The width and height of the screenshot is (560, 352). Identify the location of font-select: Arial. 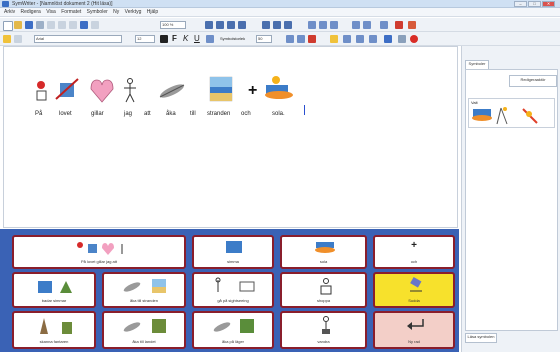
(78, 39).